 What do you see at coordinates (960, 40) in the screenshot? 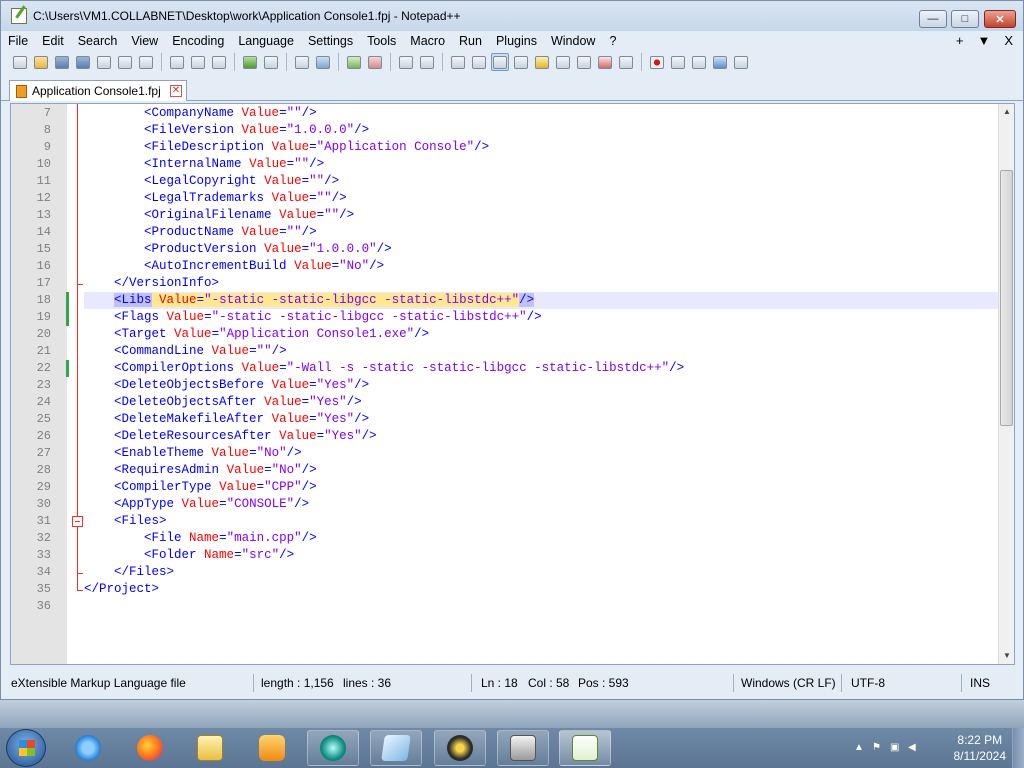
I see `new-tab-button: +` at bounding box center [960, 40].